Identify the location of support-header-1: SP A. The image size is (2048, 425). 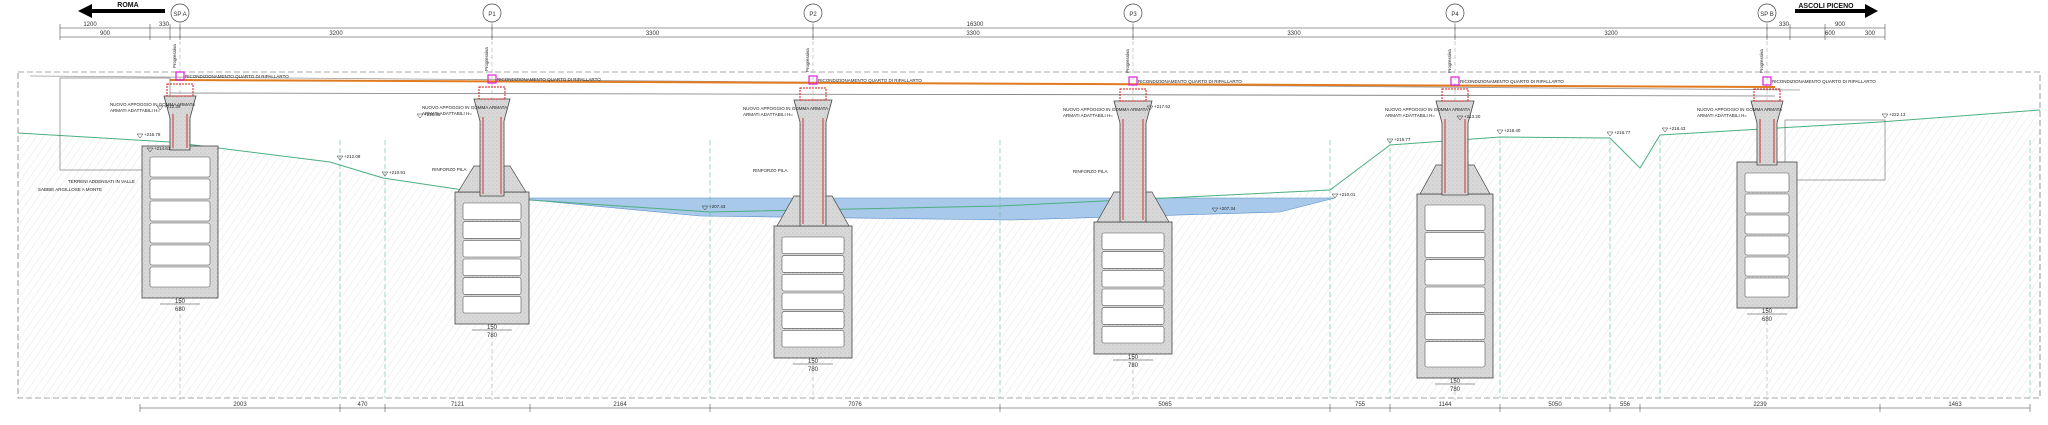
(180, 13).